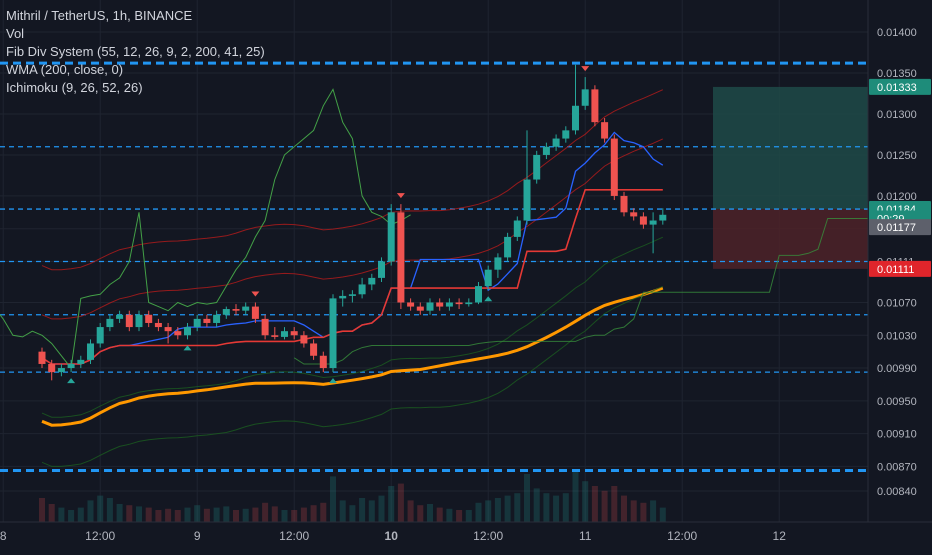  I want to click on price-tag-label: 0.01111, so click(895, 270).